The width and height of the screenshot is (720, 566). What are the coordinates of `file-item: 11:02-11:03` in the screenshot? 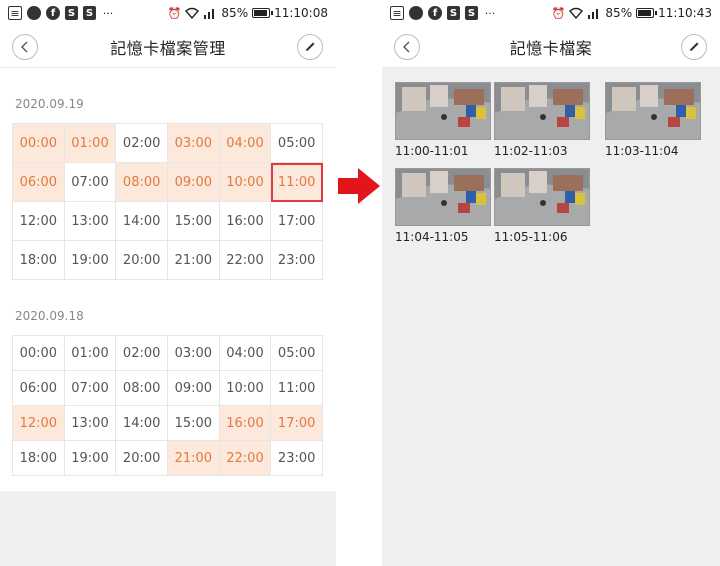 It's located at (542, 120).